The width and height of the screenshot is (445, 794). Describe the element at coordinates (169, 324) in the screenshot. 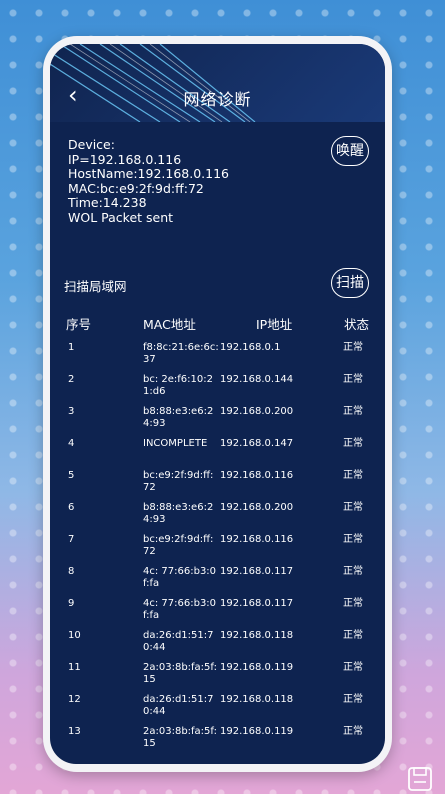

I see `column-header-mac: MAC地址` at that location.